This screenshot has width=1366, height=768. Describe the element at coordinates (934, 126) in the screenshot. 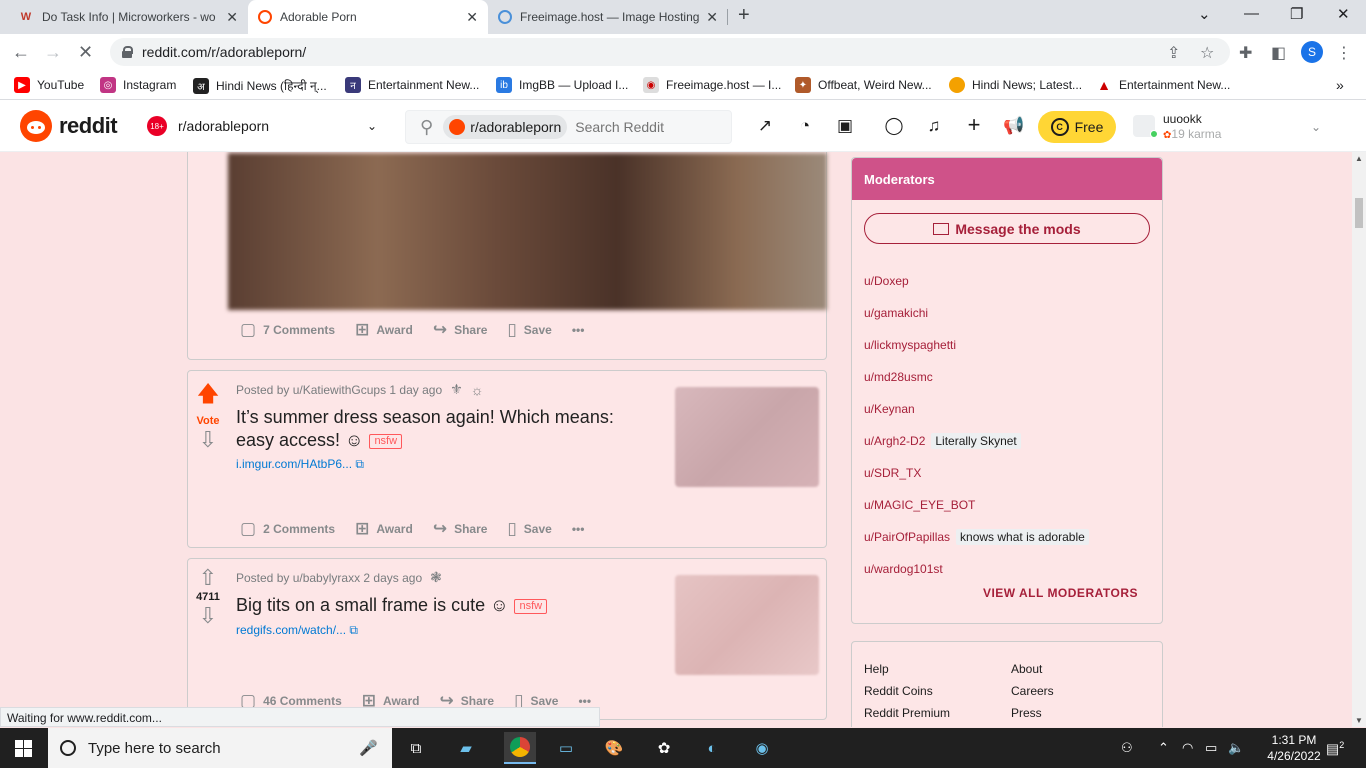

I see `notification-bell-icon: ♫` at that location.